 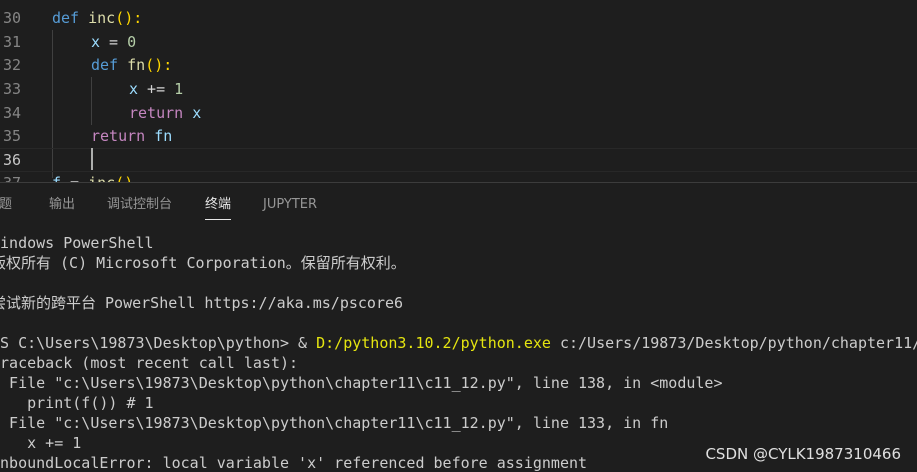 I want to click on terminal-text: print(f()) # 1, so click(x=77, y=403).